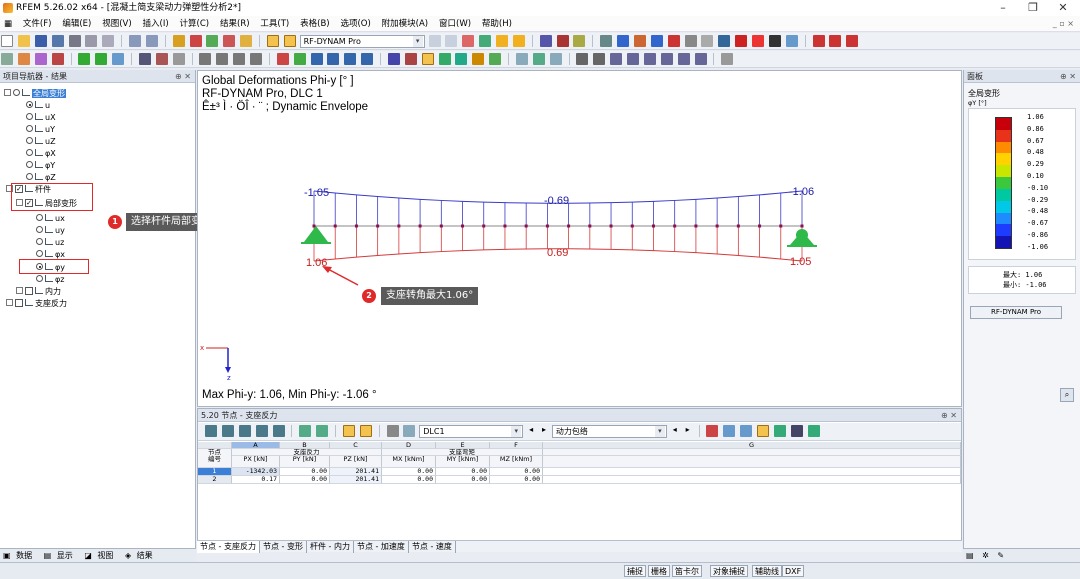 The height and width of the screenshot is (579, 1080). I want to click on tab-node-deformations: 节点 - 变形, so click(283, 547).